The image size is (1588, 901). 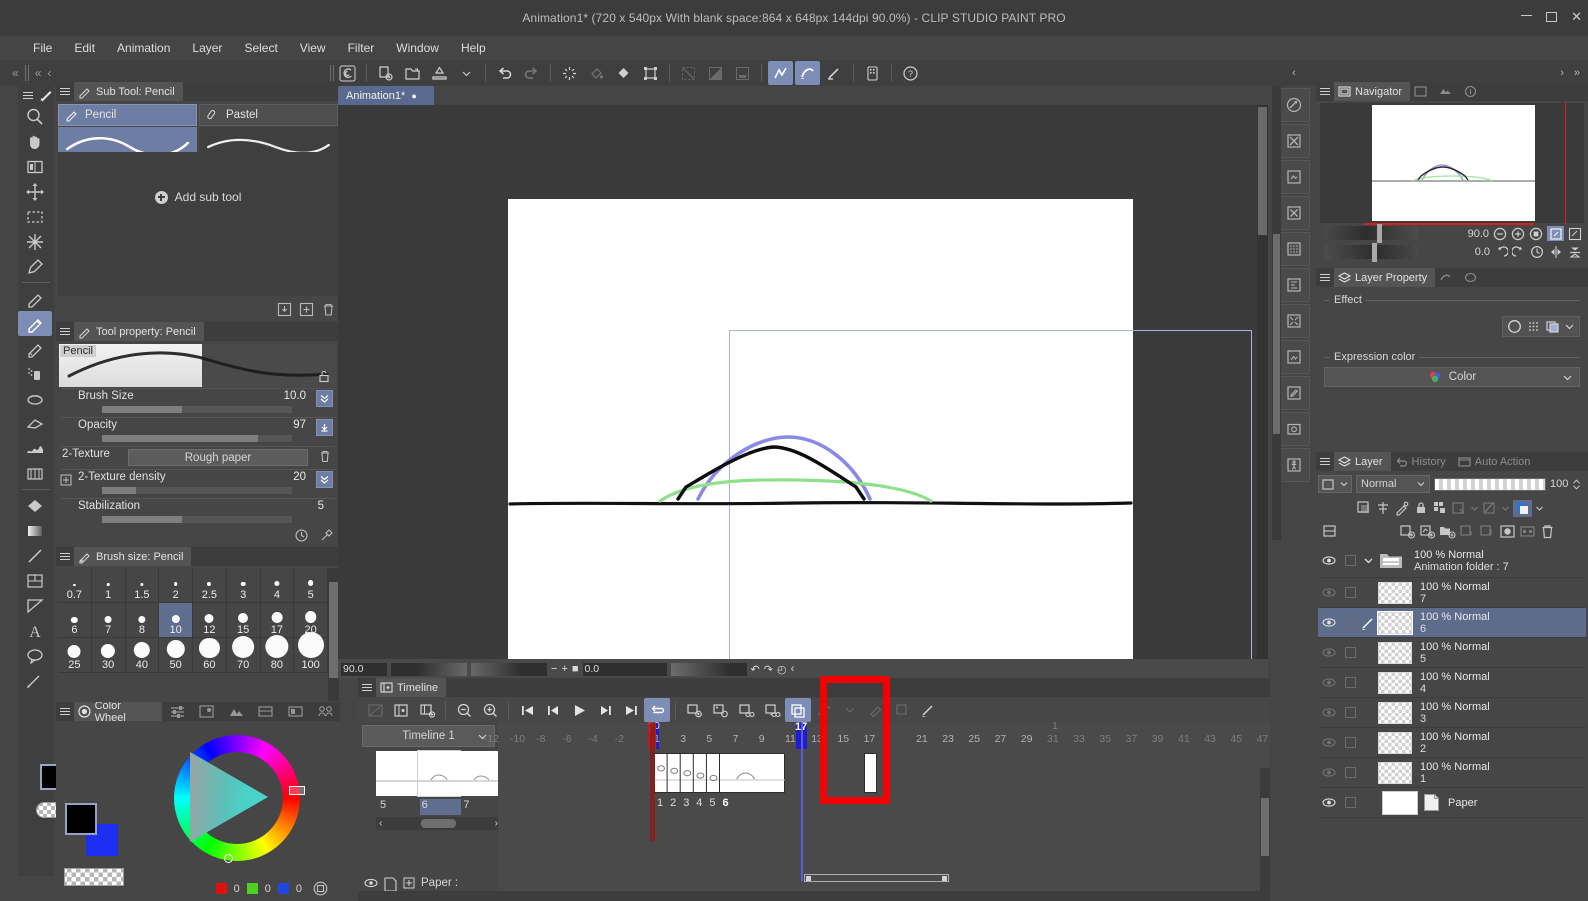 I want to click on zoom-slider, so click(x=429, y=669).